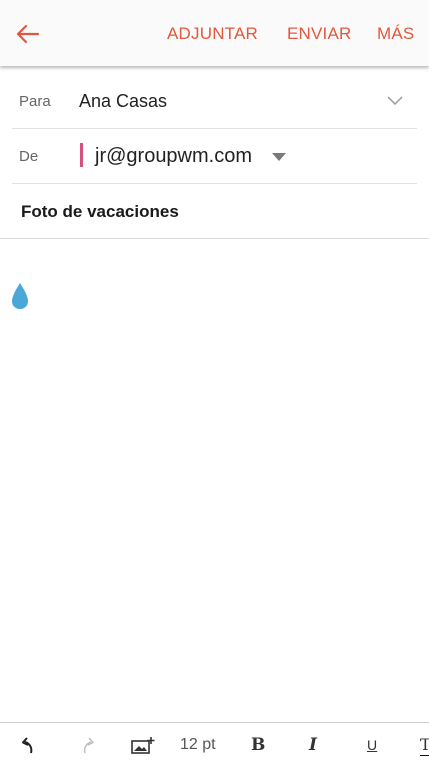  What do you see at coordinates (20, 296) in the screenshot?
I see `text-cursor-handle-icon` at bounding box center [20, 296].